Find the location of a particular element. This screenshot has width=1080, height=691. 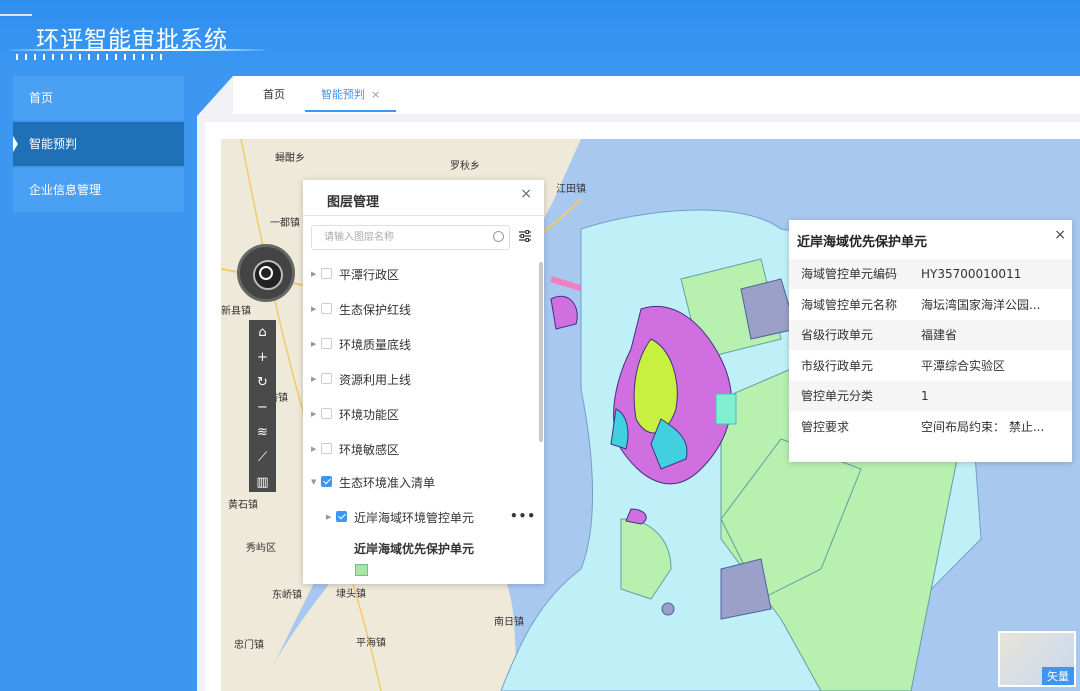

map-label: 江田镇 is located at coordinates (571, 189).